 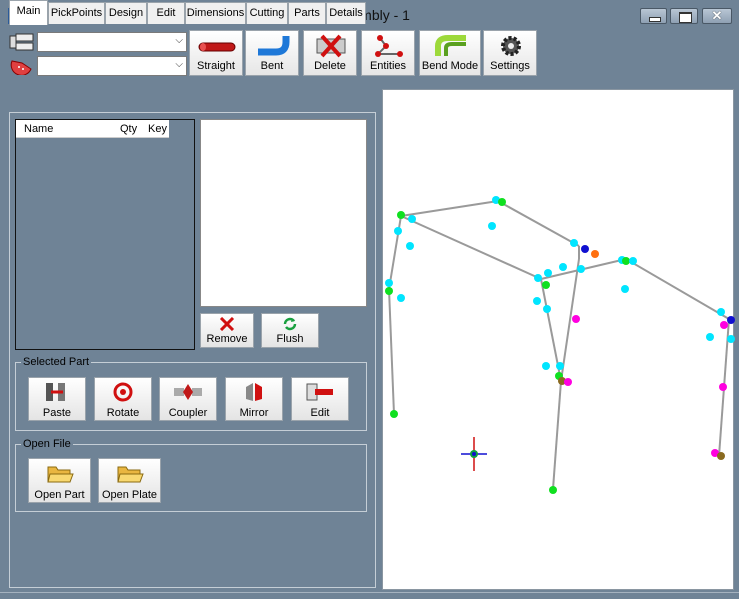 I want to click on coupler-icon, so click(x=188, y=392).